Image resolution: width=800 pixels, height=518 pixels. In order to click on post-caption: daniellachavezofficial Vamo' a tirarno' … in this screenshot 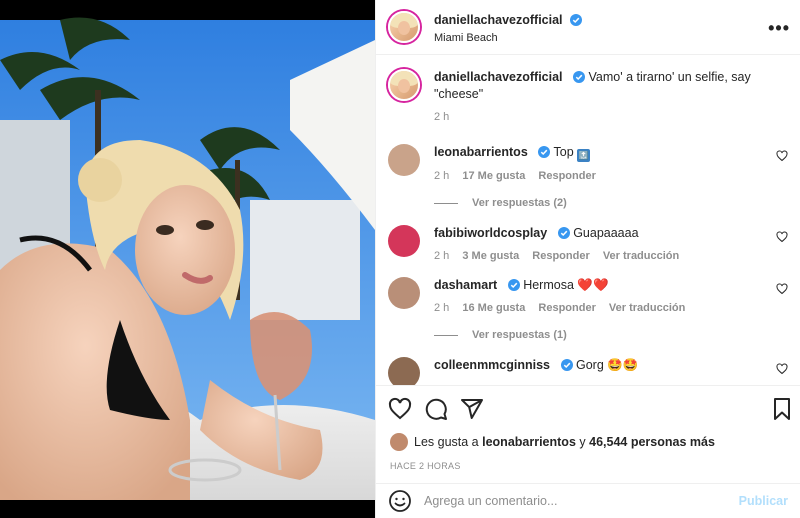, I will do `click(588, 97)`.